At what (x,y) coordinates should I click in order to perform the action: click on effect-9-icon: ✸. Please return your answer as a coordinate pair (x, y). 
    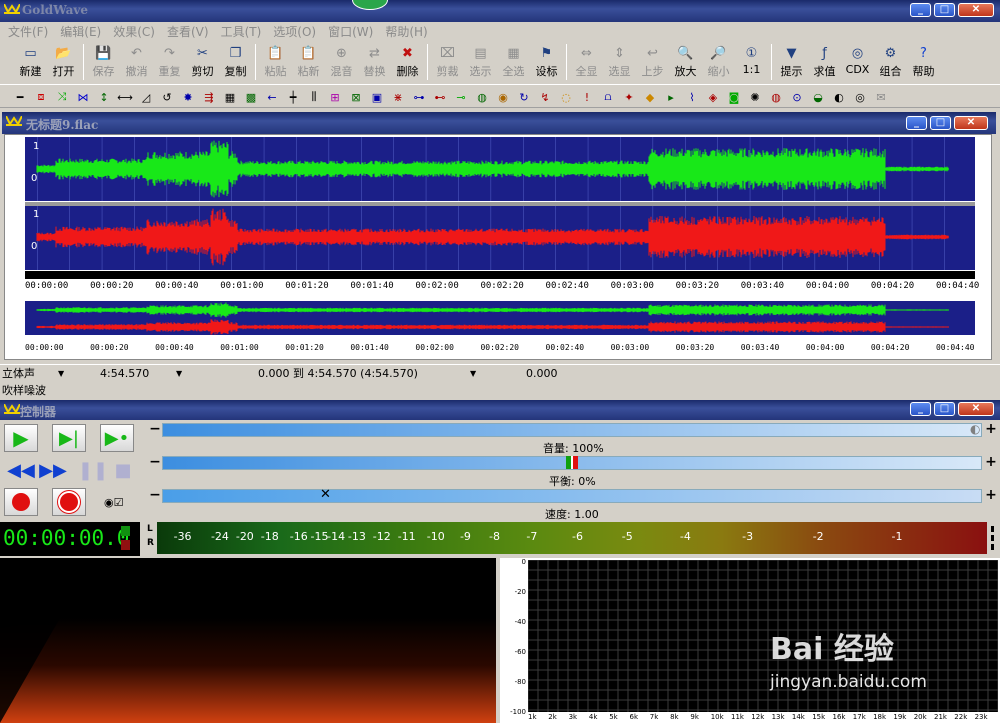
    Looking at the image, I should click on (188, 97).